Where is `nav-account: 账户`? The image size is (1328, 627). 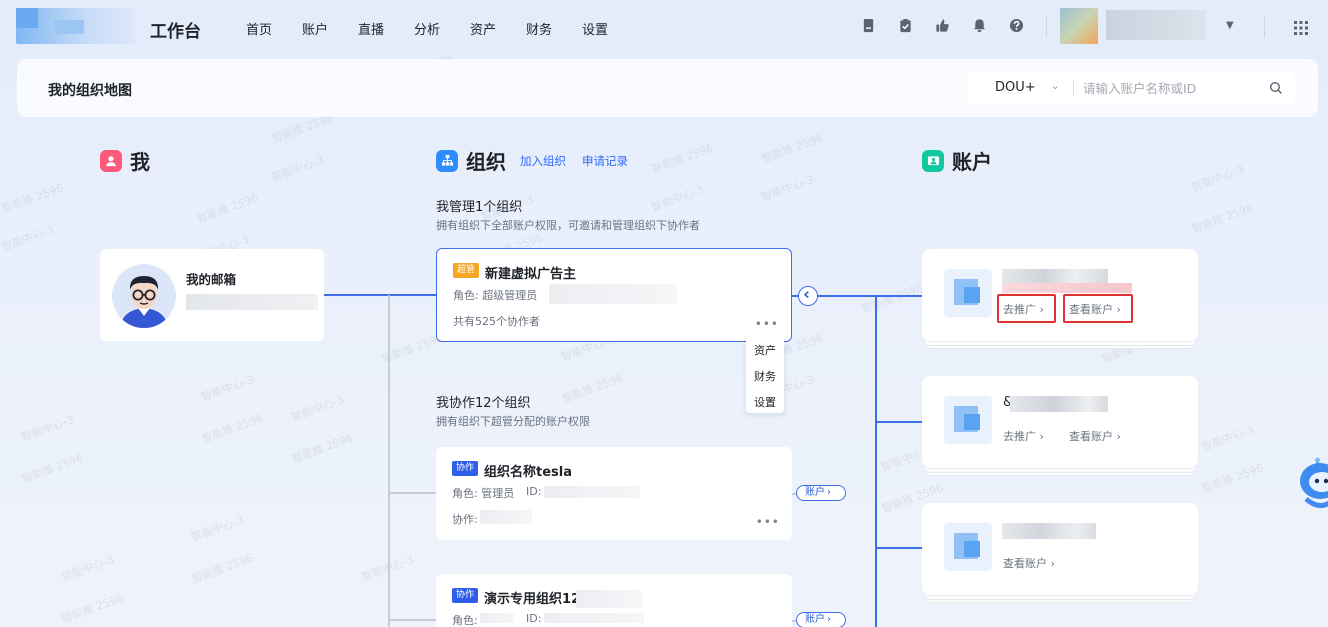
nav-account: 账户 is located at coordinates (330, 28).